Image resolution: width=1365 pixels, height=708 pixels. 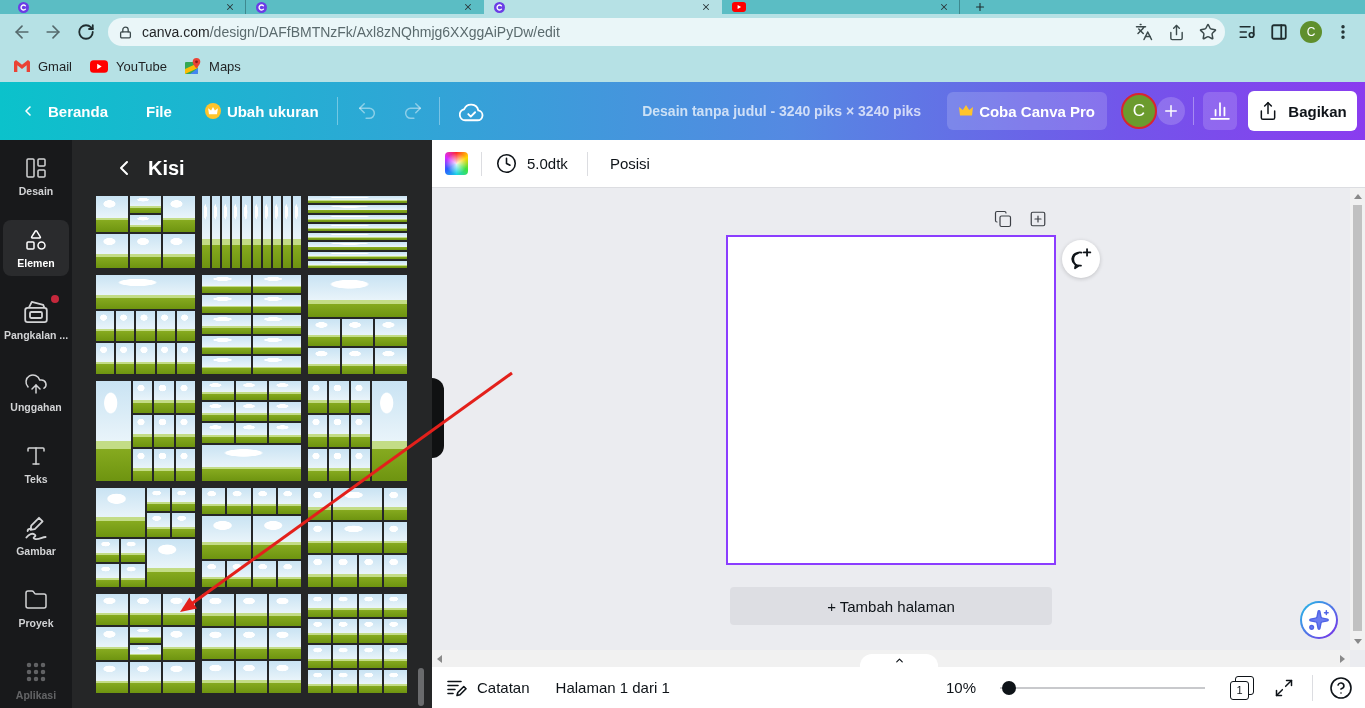 What do you see at coordinates (43, 66) in the screenshot?
I see `bookmark-link: Gmail` at bounding box center [43, 66].